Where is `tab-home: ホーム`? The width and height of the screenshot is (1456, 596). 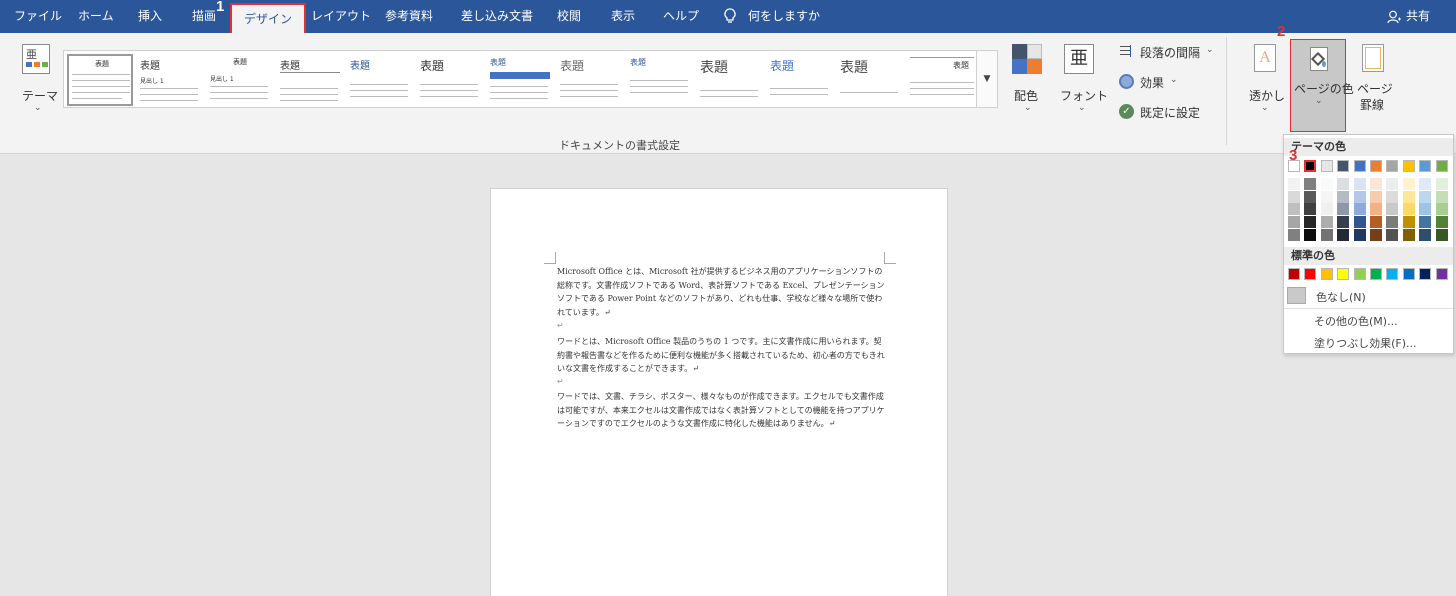 tab-home: ホーム is located at coordinates (96, 16).